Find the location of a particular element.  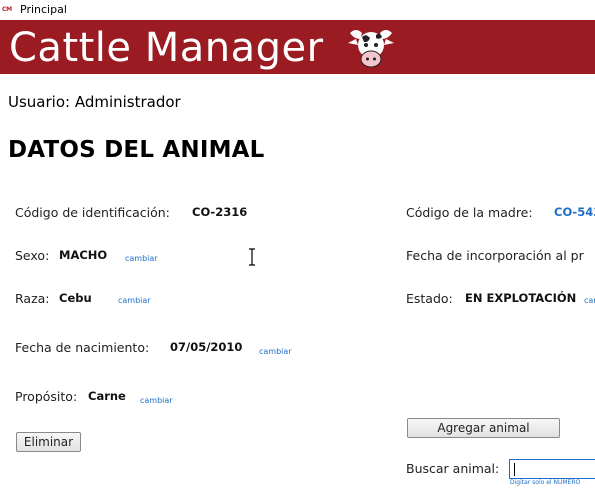

delete-button: Eliminar is located at coordinates (48, 442).